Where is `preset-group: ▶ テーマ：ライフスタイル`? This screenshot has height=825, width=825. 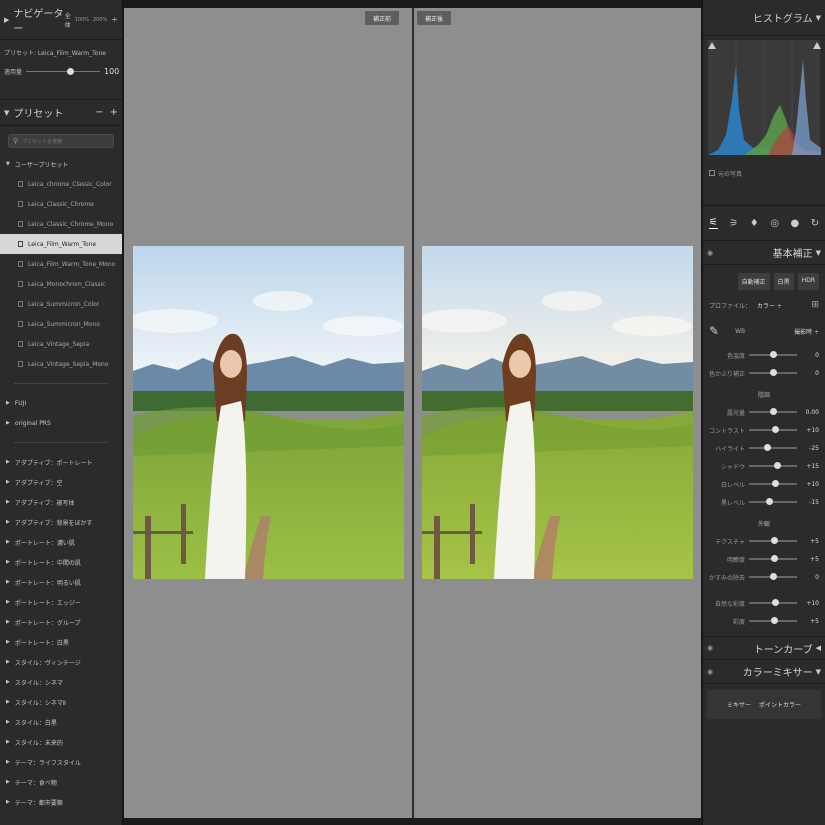
preset-group: ▶ テーマ：ライフスタイル is located at coordinates (61, 762).